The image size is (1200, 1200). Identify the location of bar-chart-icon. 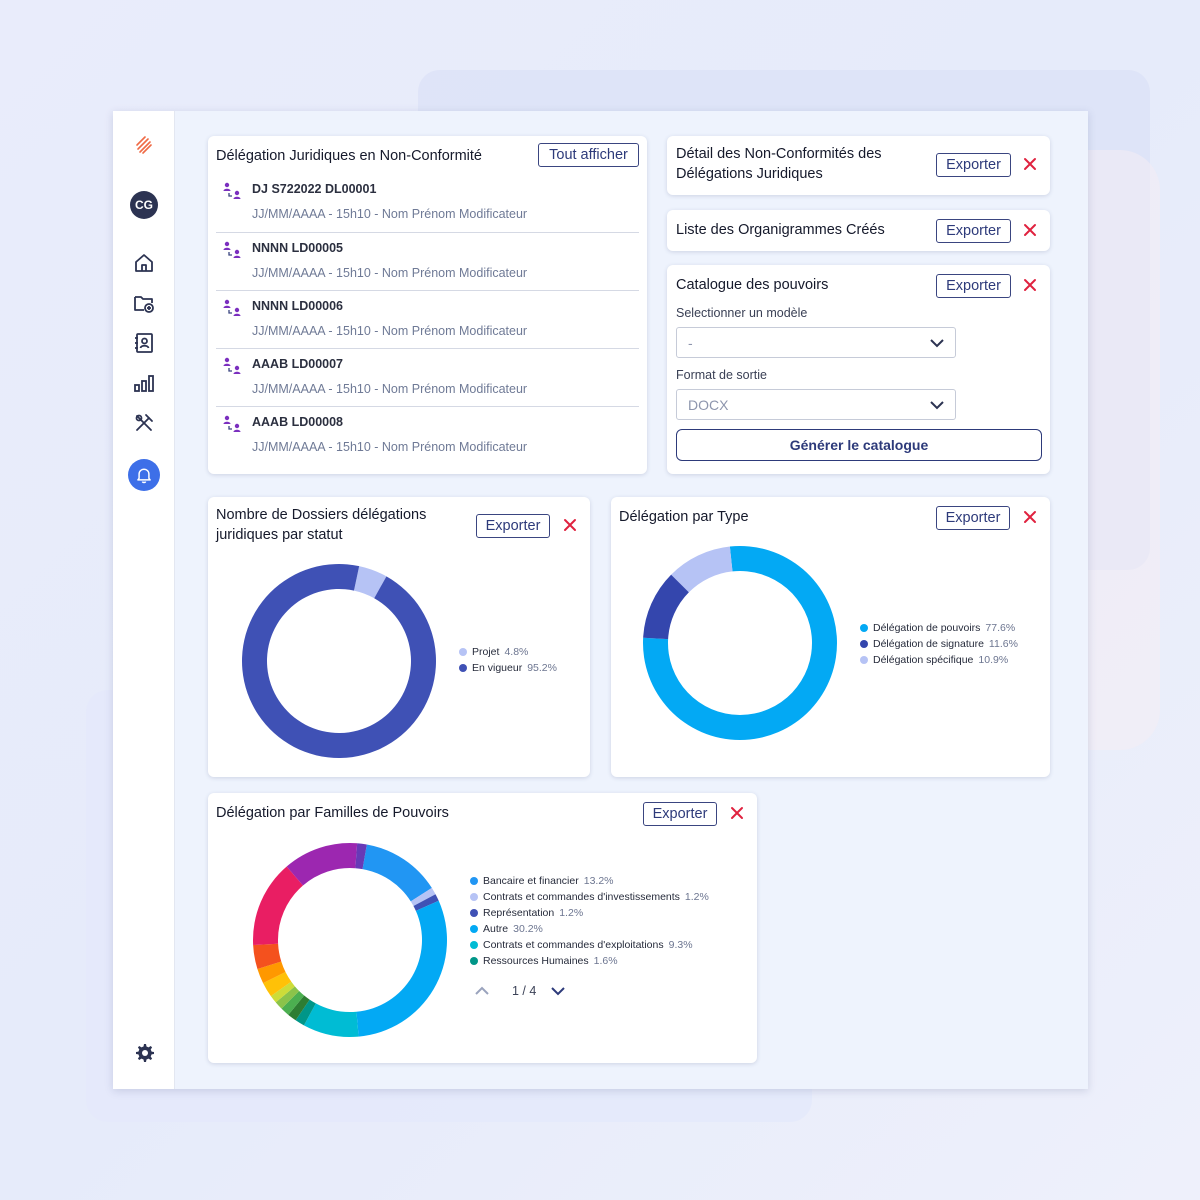
(144, 383).